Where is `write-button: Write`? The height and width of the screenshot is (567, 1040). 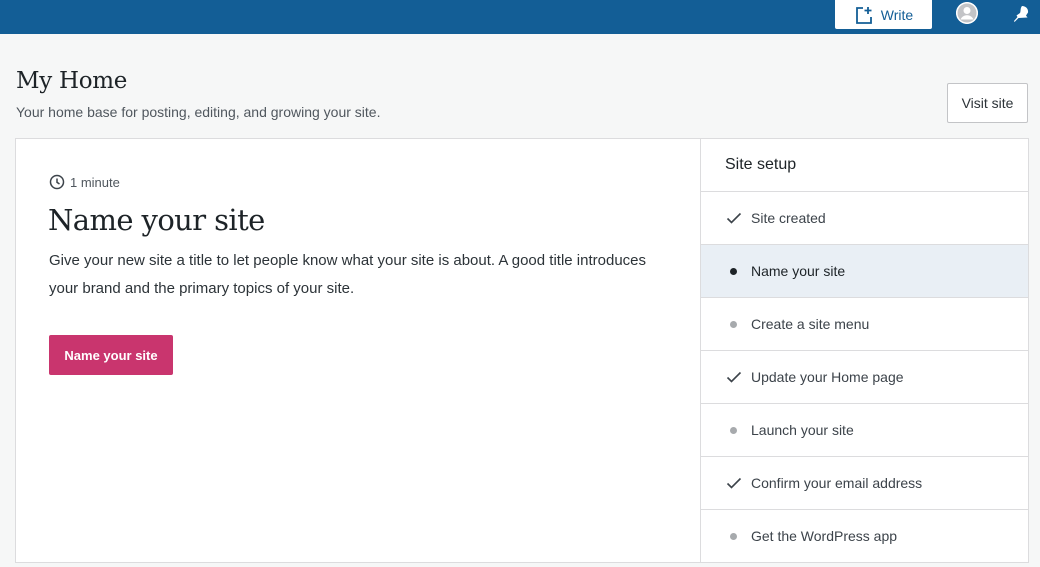 write-button: Write is located at coordinates (883, 14).